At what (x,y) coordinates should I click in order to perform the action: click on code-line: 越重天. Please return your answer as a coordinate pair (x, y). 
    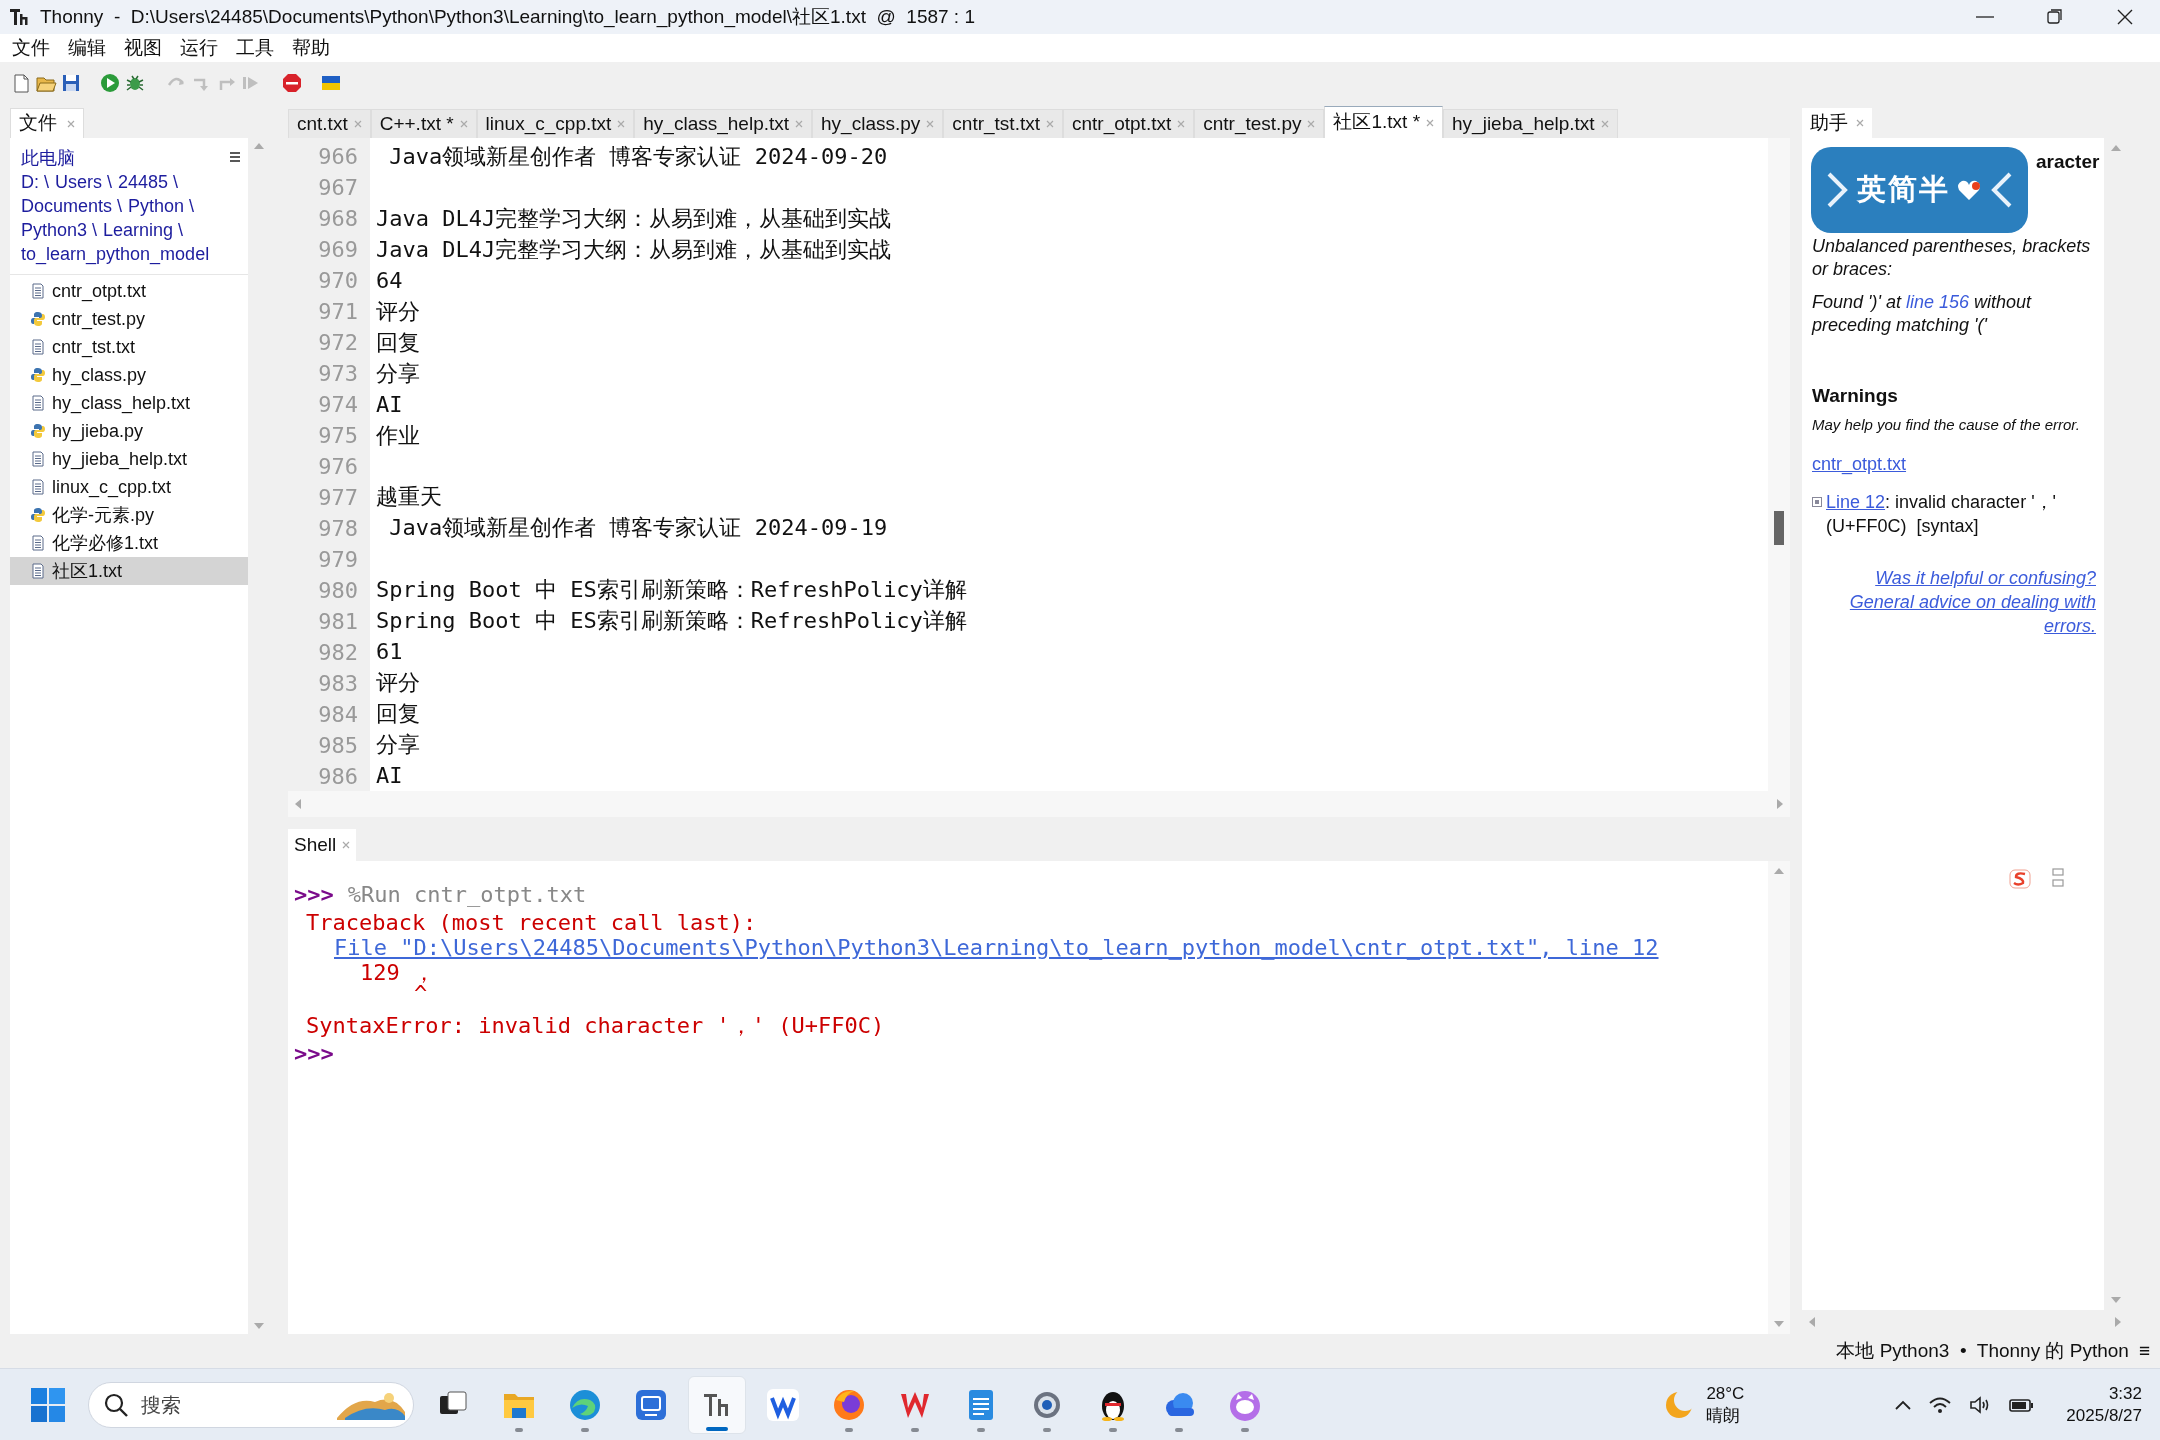
    Looking at the image, I should click on (409, 497).